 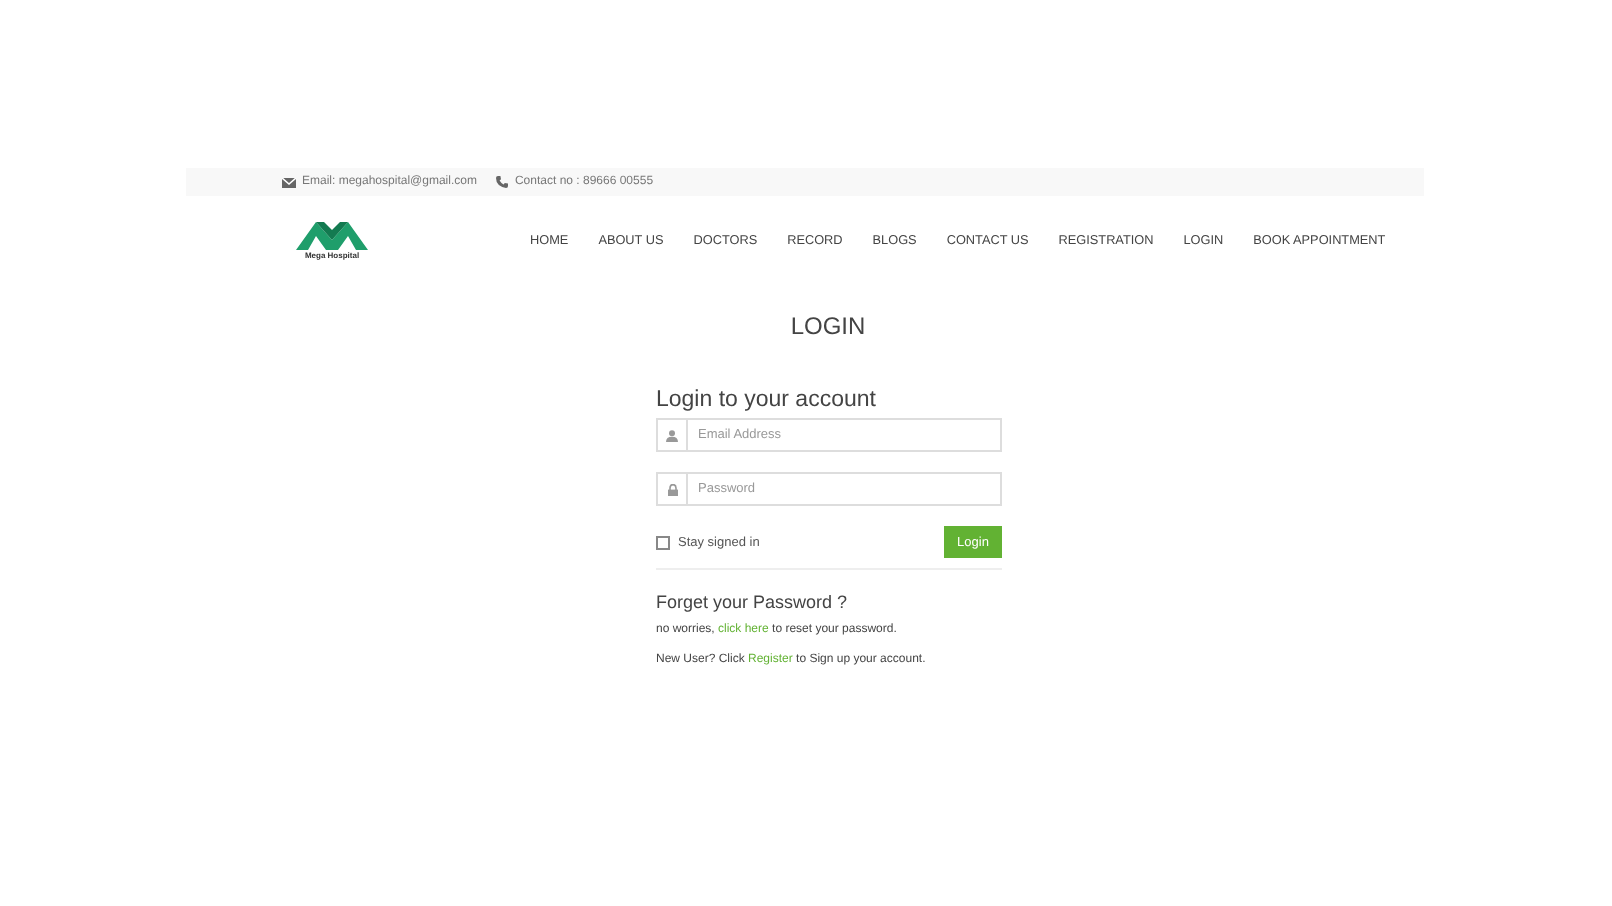 What do you see at coordinates (502, 182) in the screenshot?
I see `phone-icon` at bounding box center [502, 182].